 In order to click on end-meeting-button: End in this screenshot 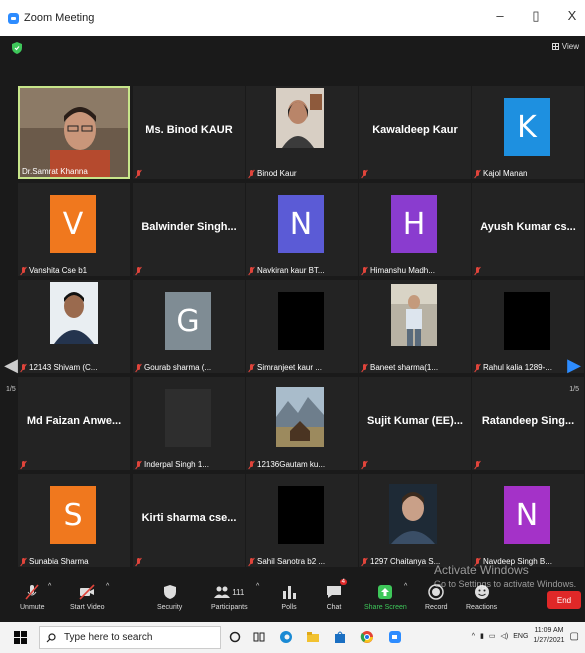, I will do `click(564, 600)`.